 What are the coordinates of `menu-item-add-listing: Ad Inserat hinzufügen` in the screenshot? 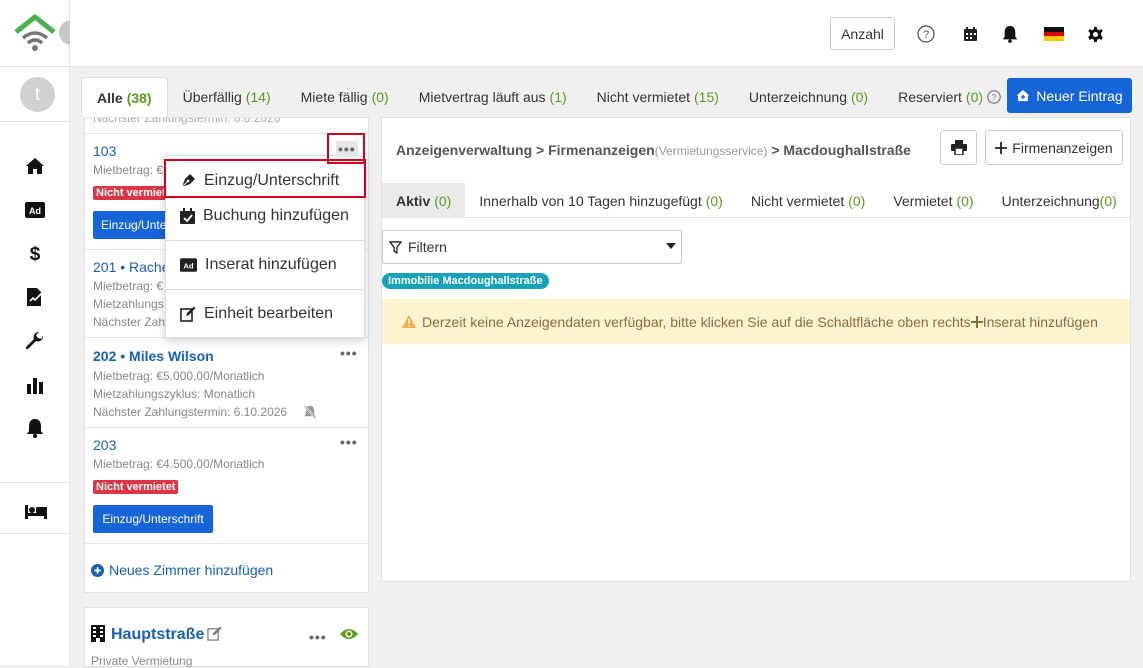 It's located at (265, 265).